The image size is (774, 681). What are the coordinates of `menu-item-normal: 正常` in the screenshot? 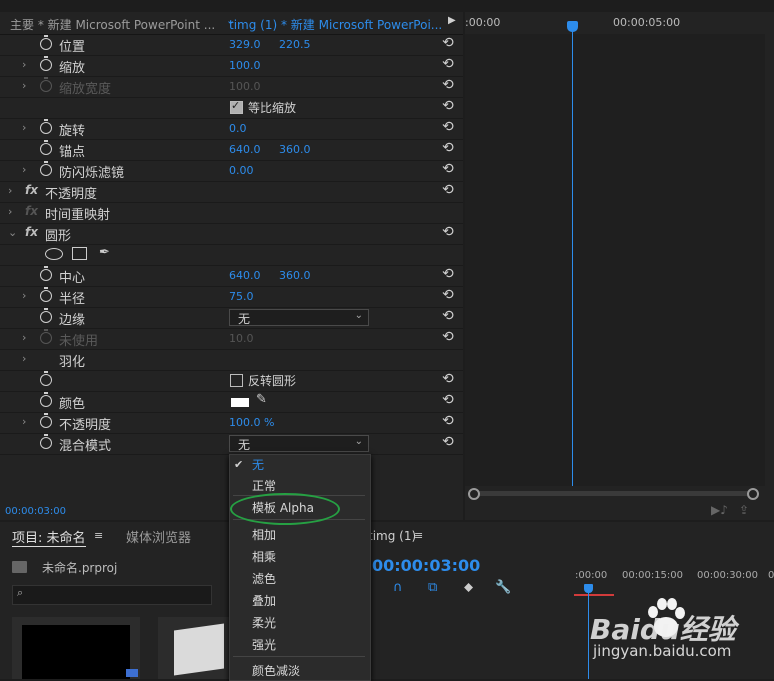 It's located at (264, 485).